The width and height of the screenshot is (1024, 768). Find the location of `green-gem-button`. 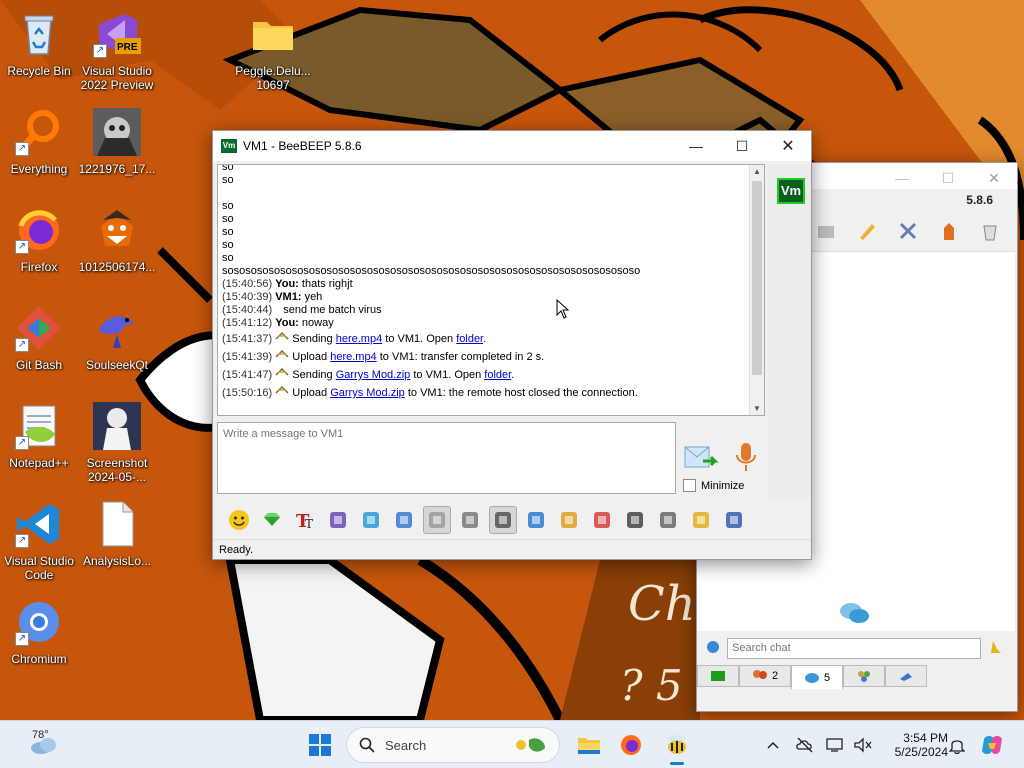

green-gem-button is located at coordinates (272, 520).